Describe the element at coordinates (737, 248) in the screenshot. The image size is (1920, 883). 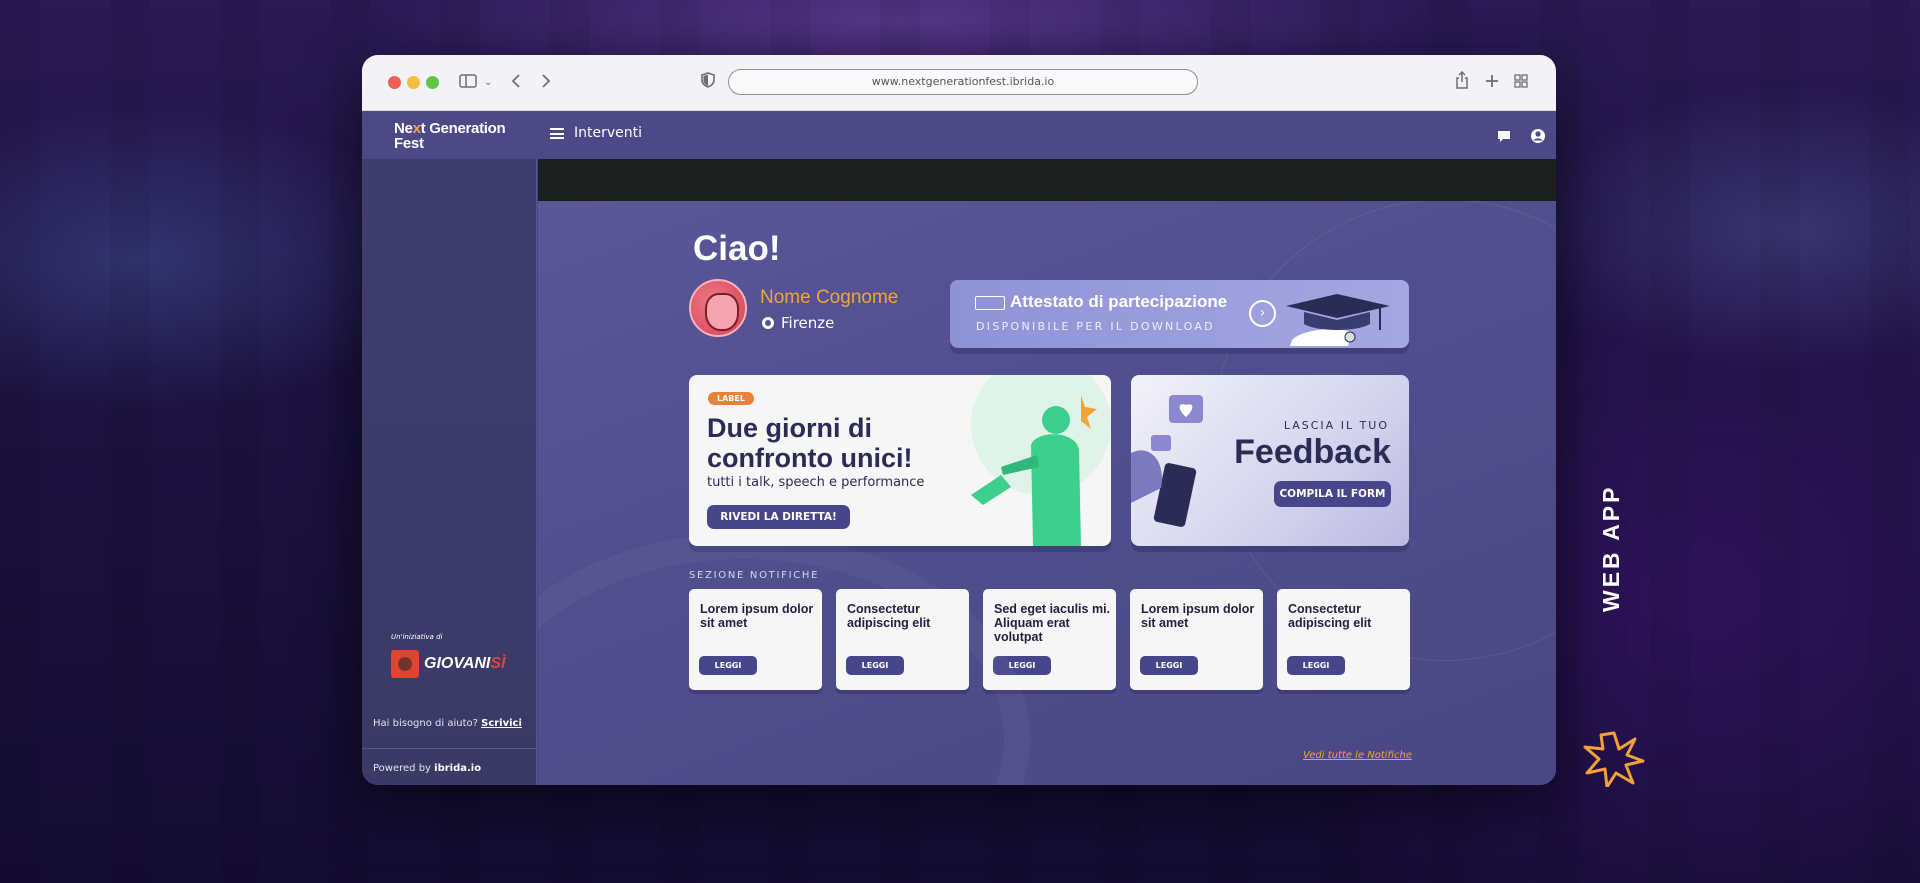
I see `greeting-title: Ciao!` at that location.